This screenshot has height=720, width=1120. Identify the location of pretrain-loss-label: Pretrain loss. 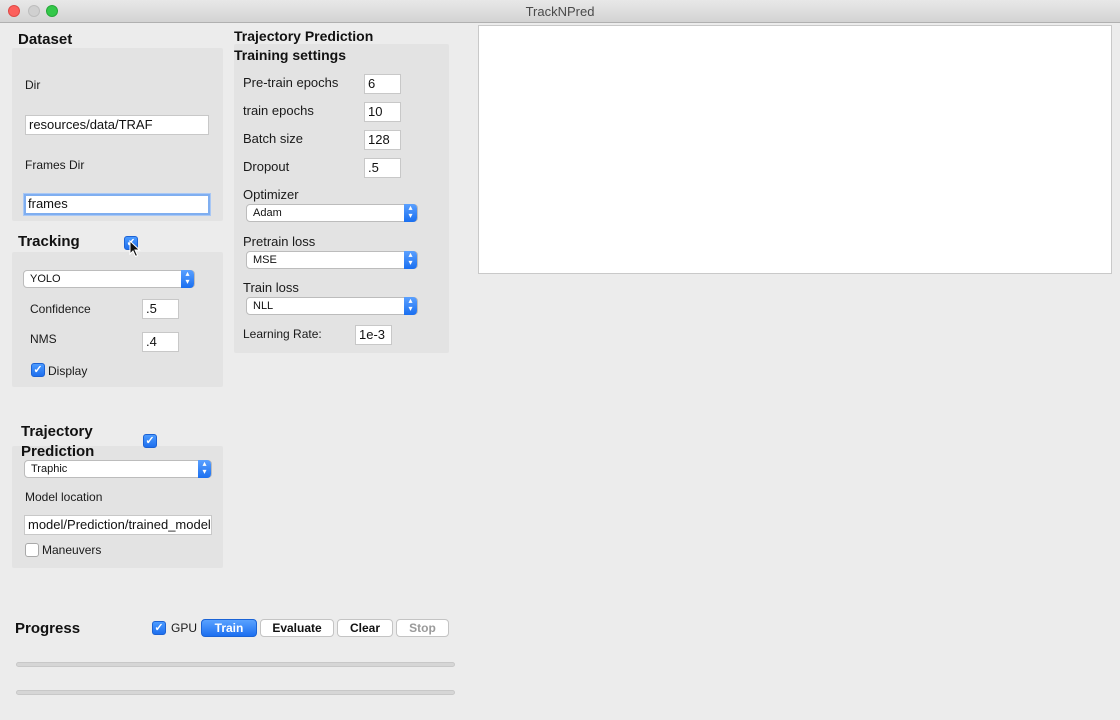
(279, 241).